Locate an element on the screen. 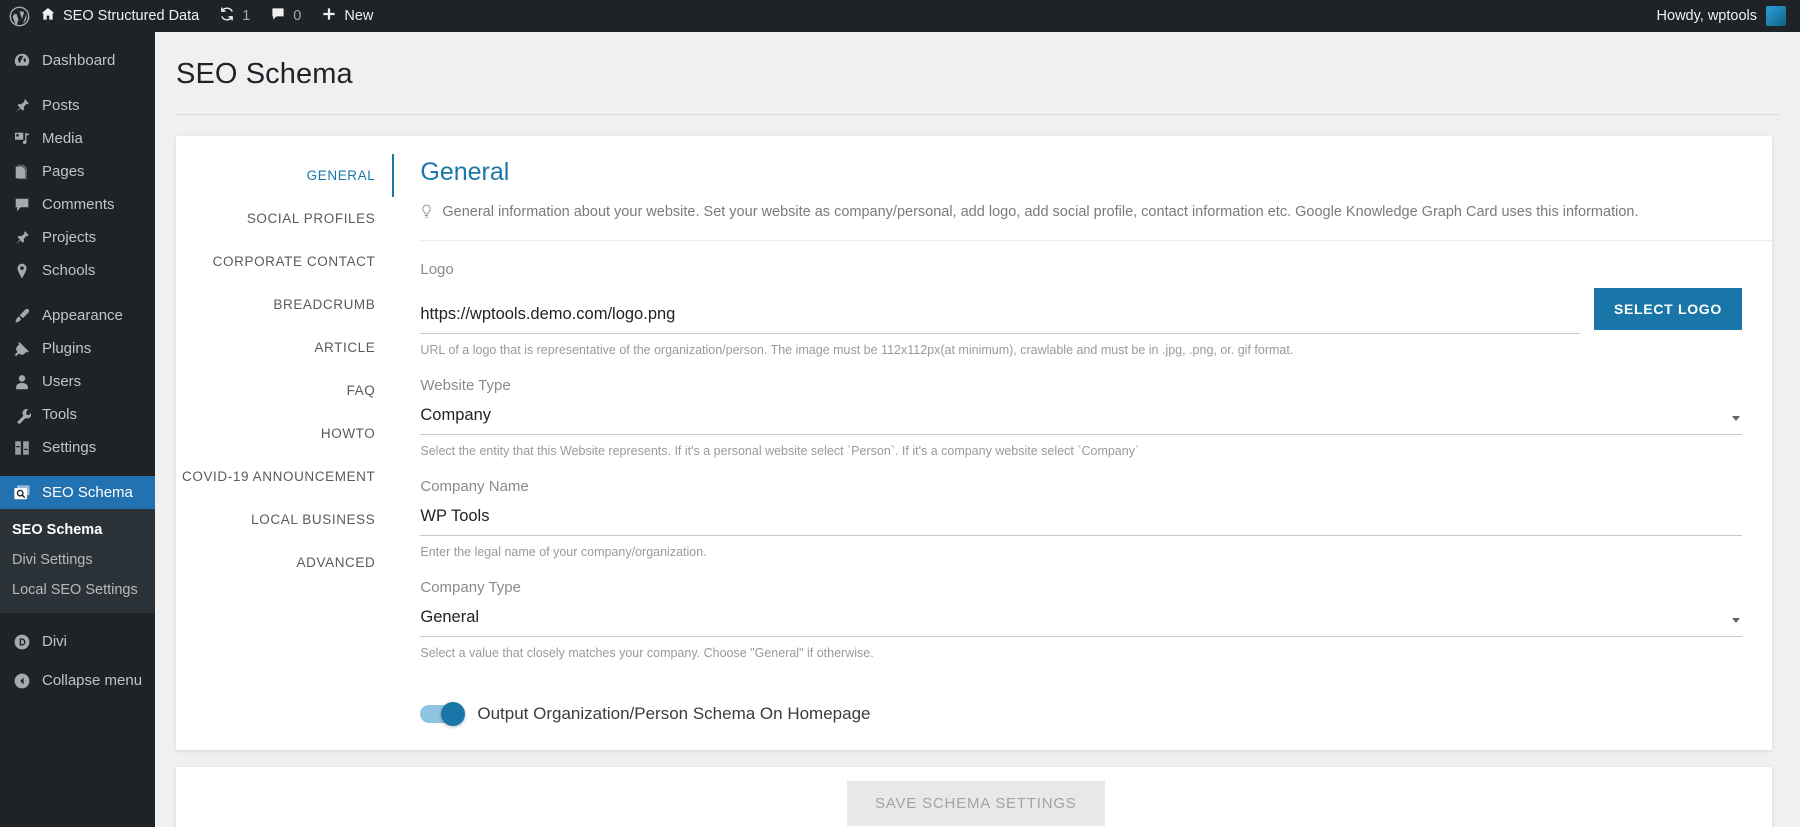 The height and width of the screenshot is (827, 1800). sidebar-item-posts: Posts is located at coordinates (77, 105).